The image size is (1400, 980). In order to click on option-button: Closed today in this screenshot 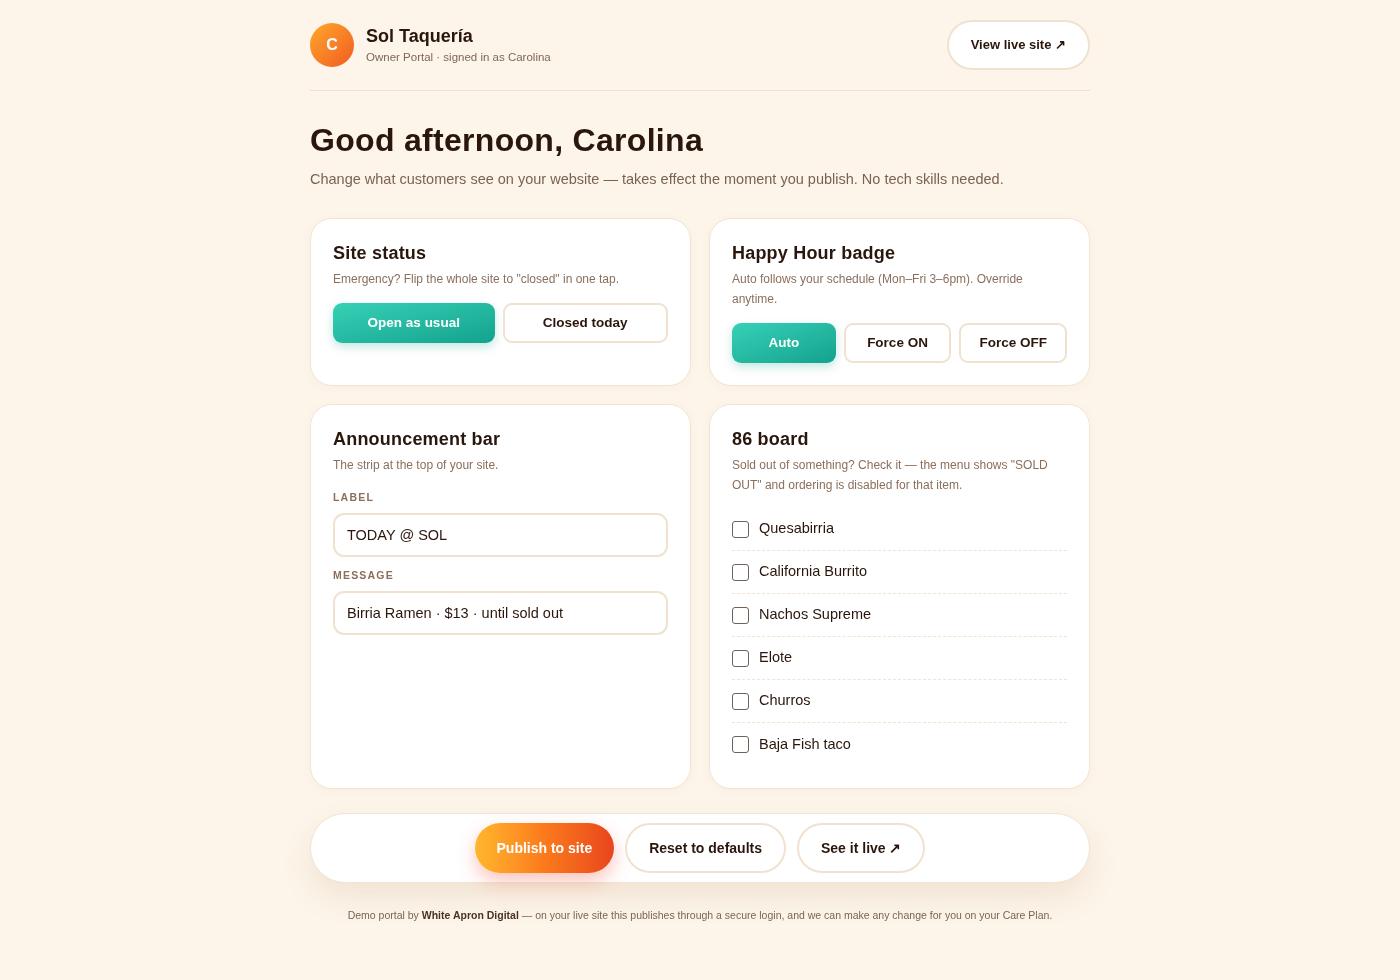, I will do `click(585, 323)`.